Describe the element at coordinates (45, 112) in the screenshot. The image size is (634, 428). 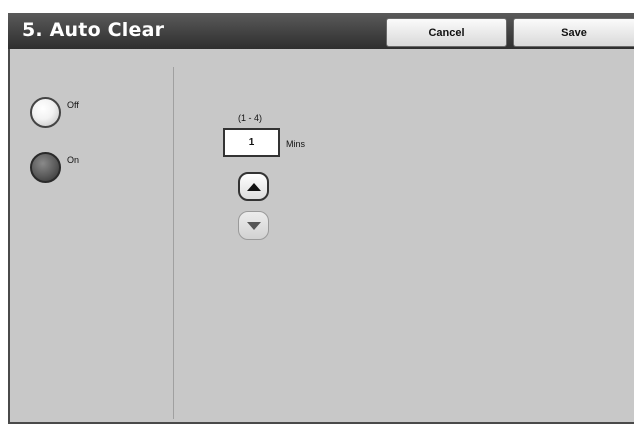
I see `off-radio-button` at that location.